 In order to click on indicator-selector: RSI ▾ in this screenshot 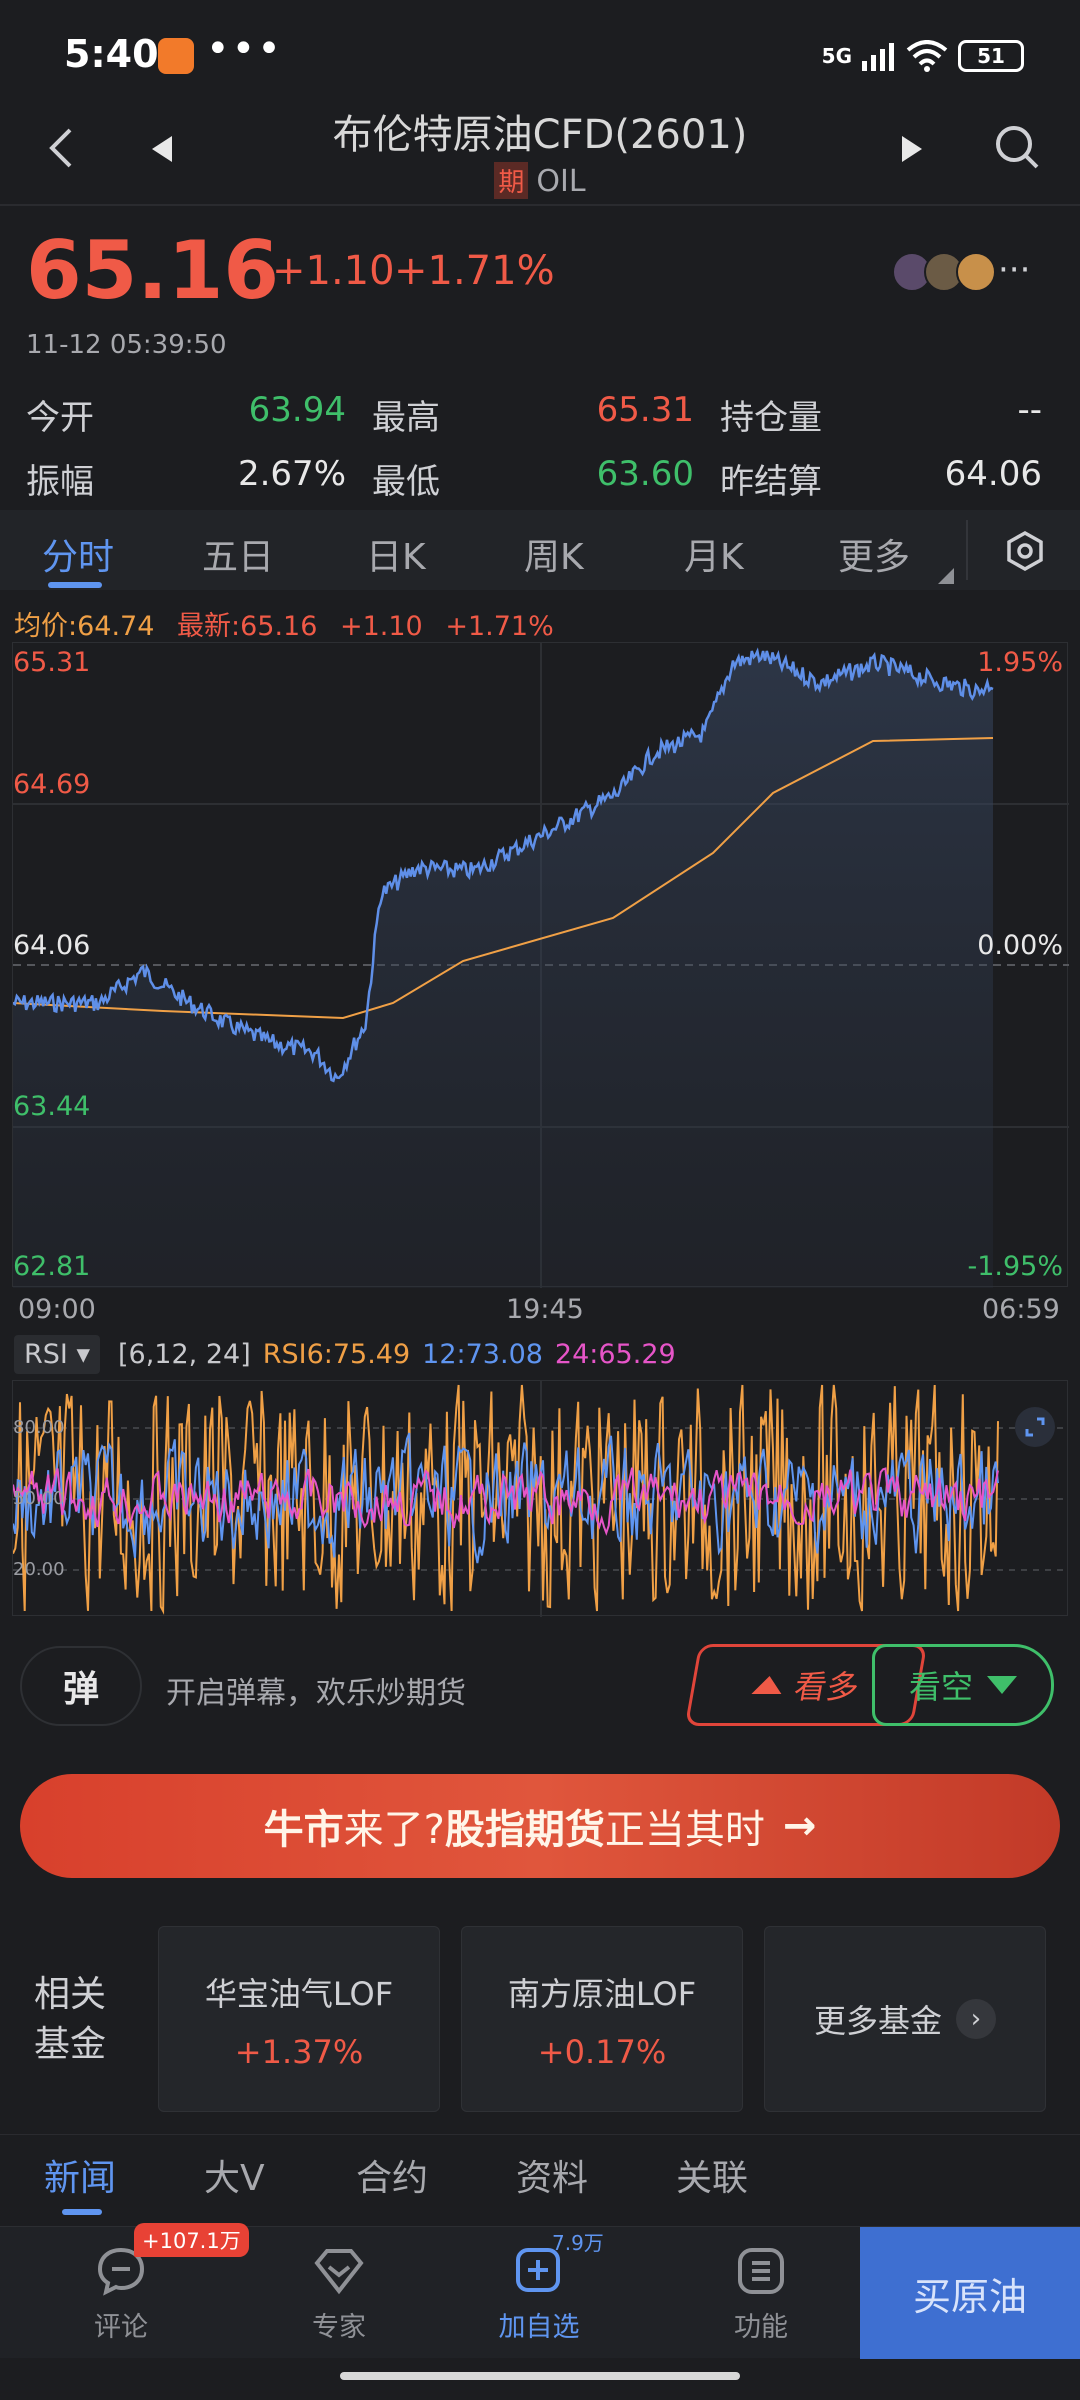, I will do `click(57, 1354)`.